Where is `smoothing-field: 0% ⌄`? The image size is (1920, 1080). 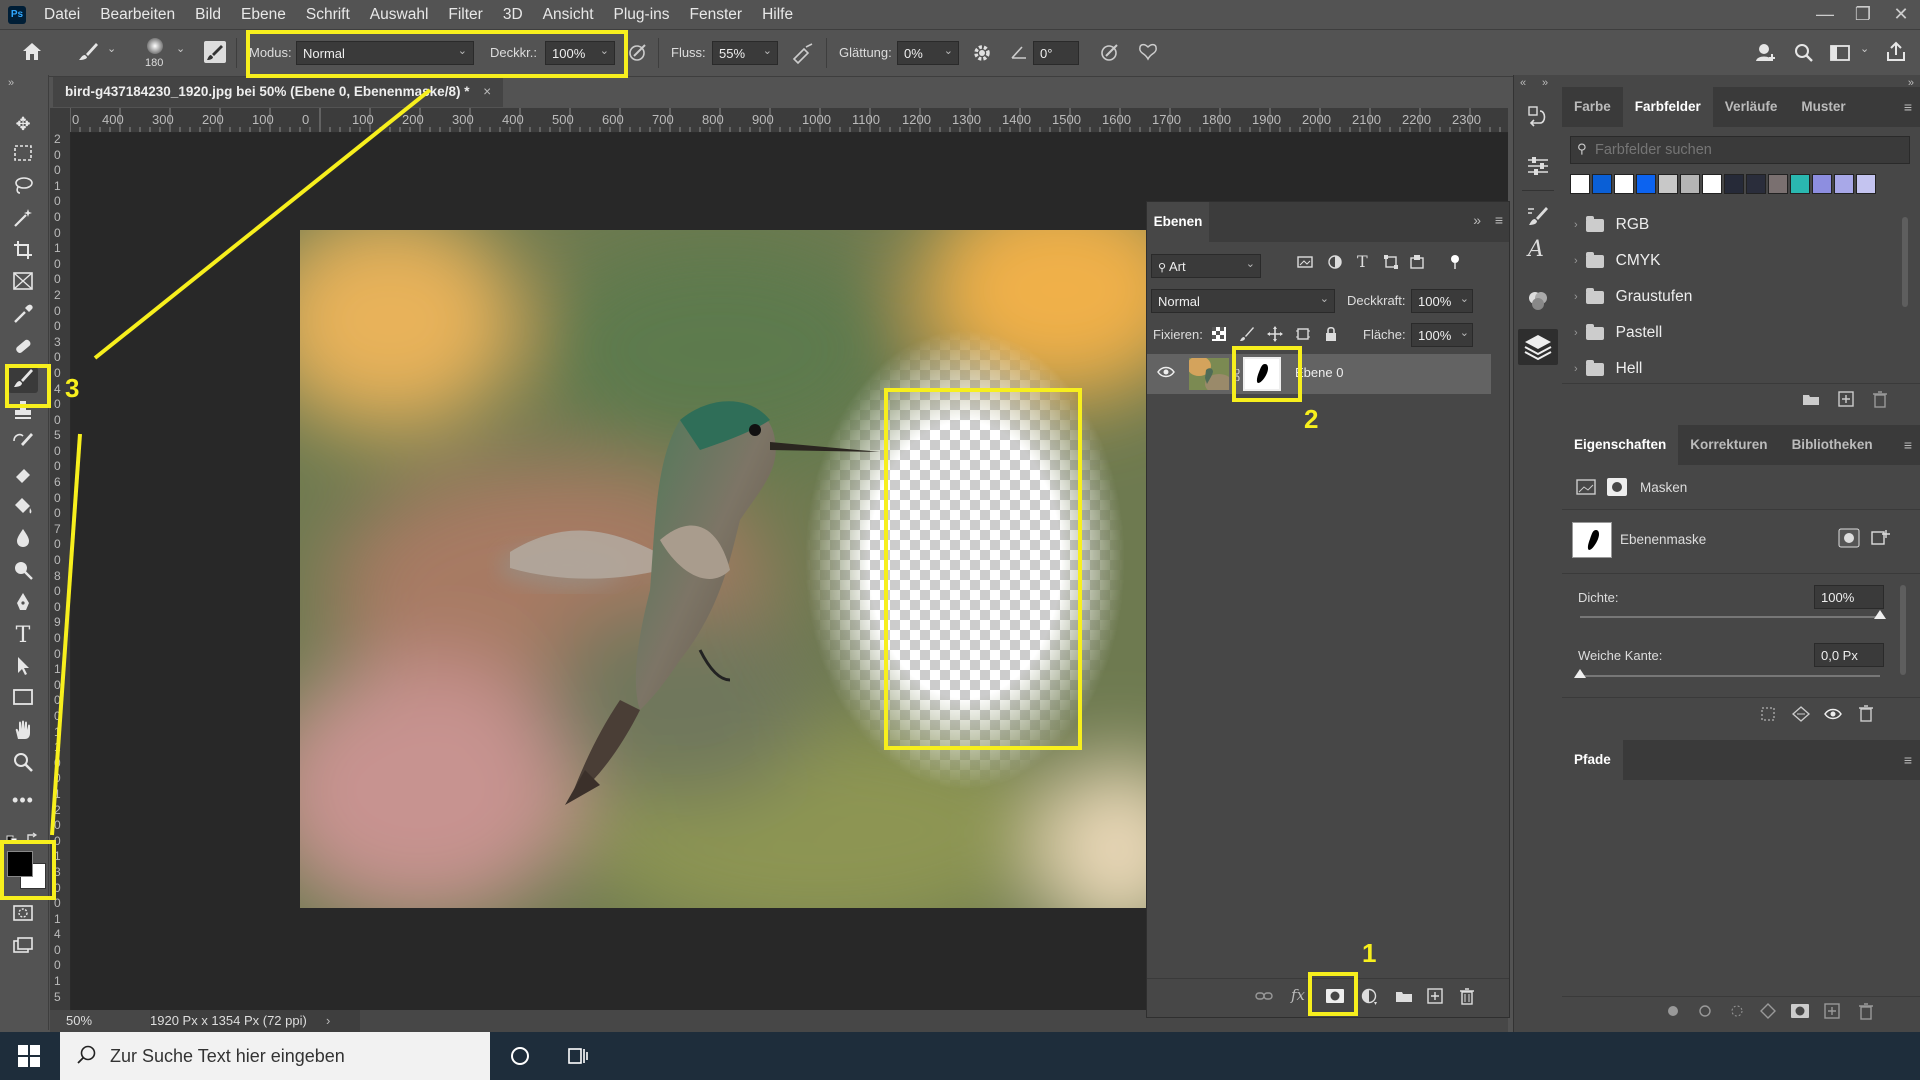 smoothing-field: 0% ⌄ is located at coordinates (928, 53).